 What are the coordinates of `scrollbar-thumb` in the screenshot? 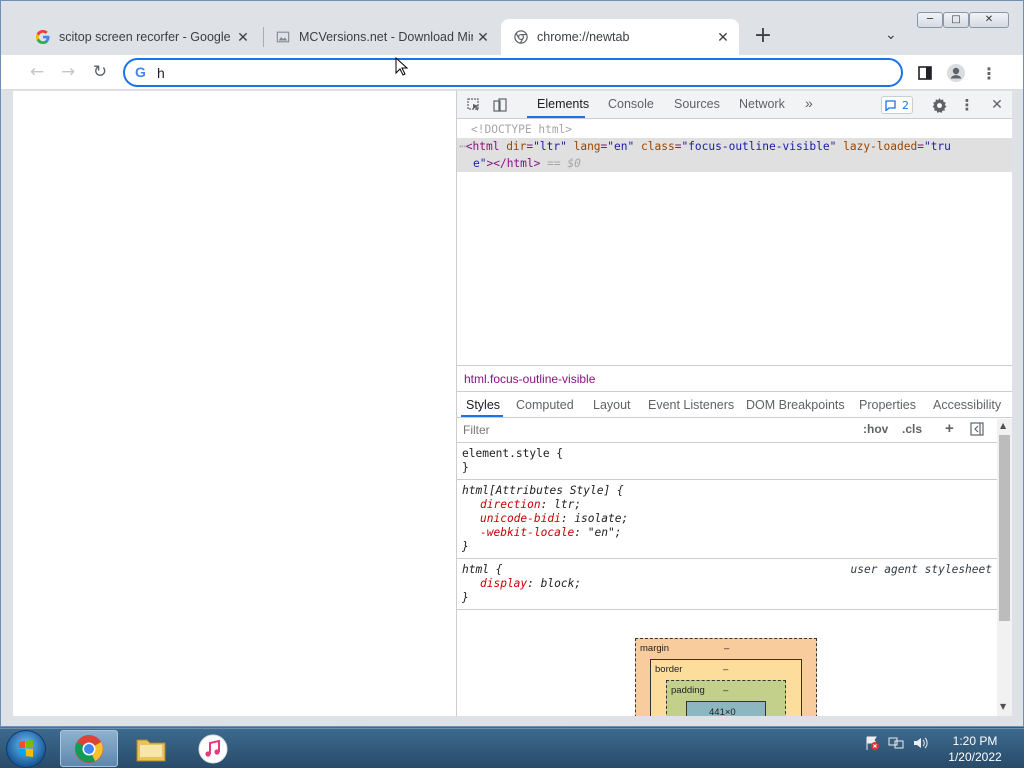 It's located at (1004, 528).